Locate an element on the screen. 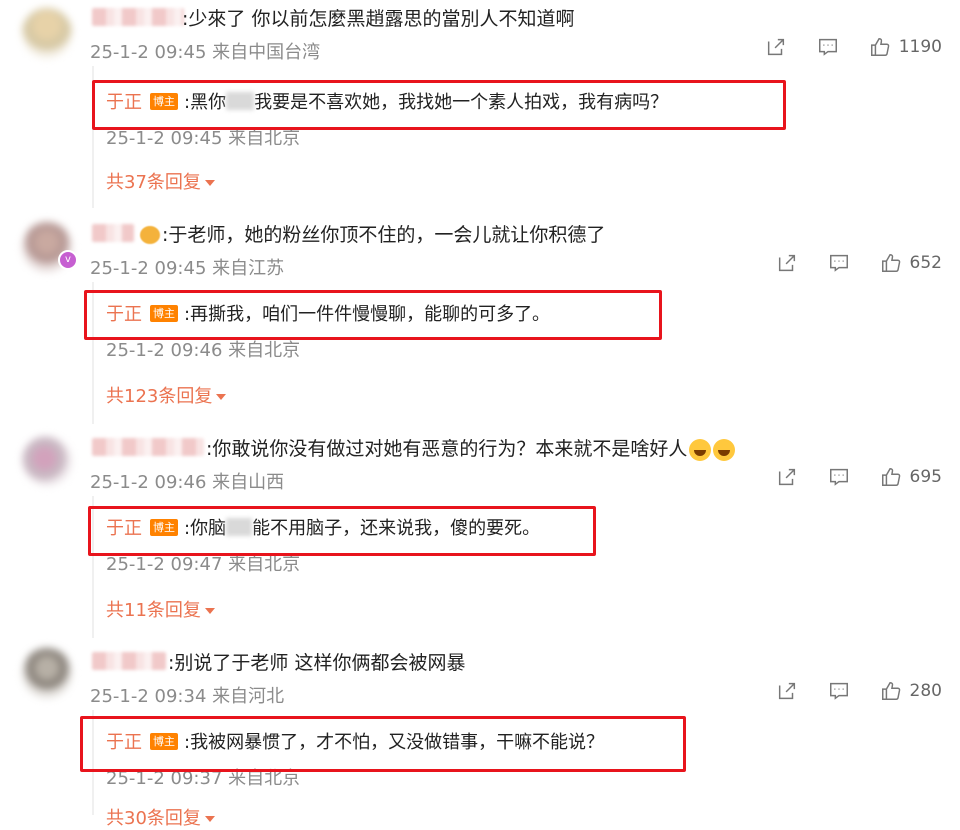  more-replies-link: 共30条回复 is located at coordinates (160, 817).